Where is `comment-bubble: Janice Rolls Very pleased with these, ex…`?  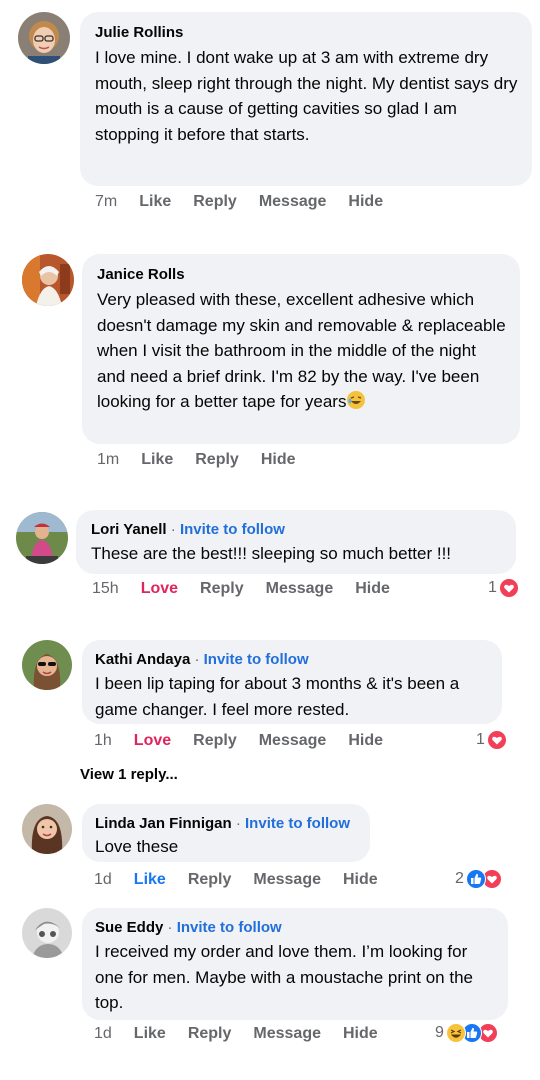
comment-bubble: Janice Rolls Very pleased with these, ex… is located at coordinates (301, 349).